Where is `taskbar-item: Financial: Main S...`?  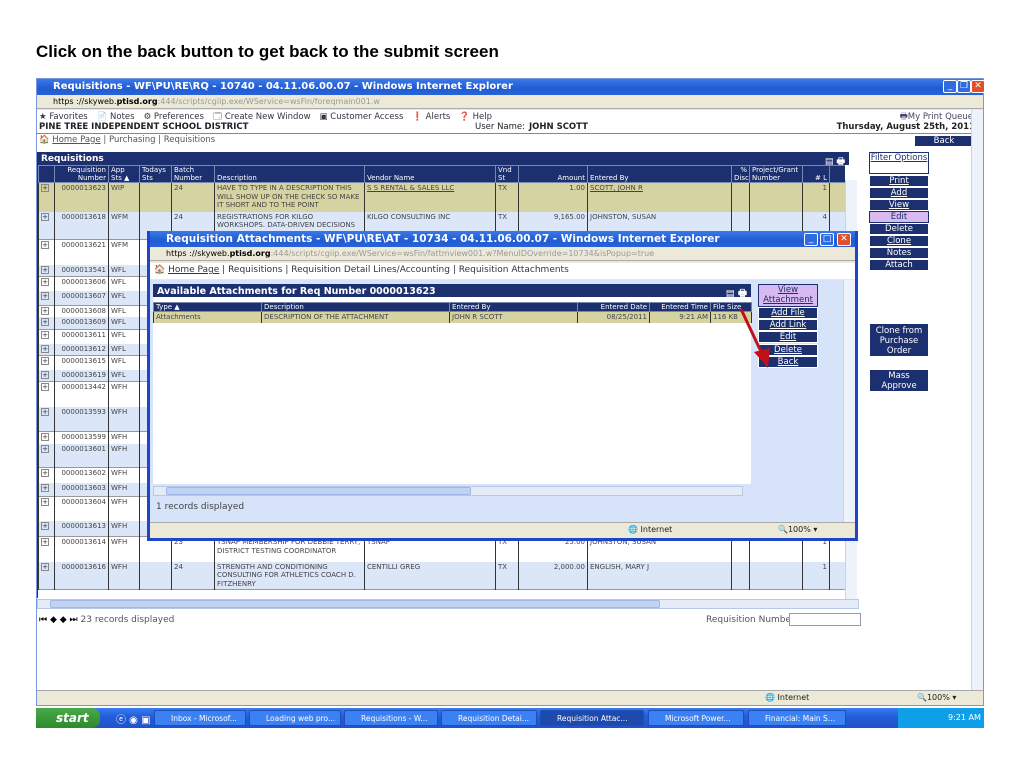 taskbar-item: Financial: Main S... is located at coordinates (797, 718).